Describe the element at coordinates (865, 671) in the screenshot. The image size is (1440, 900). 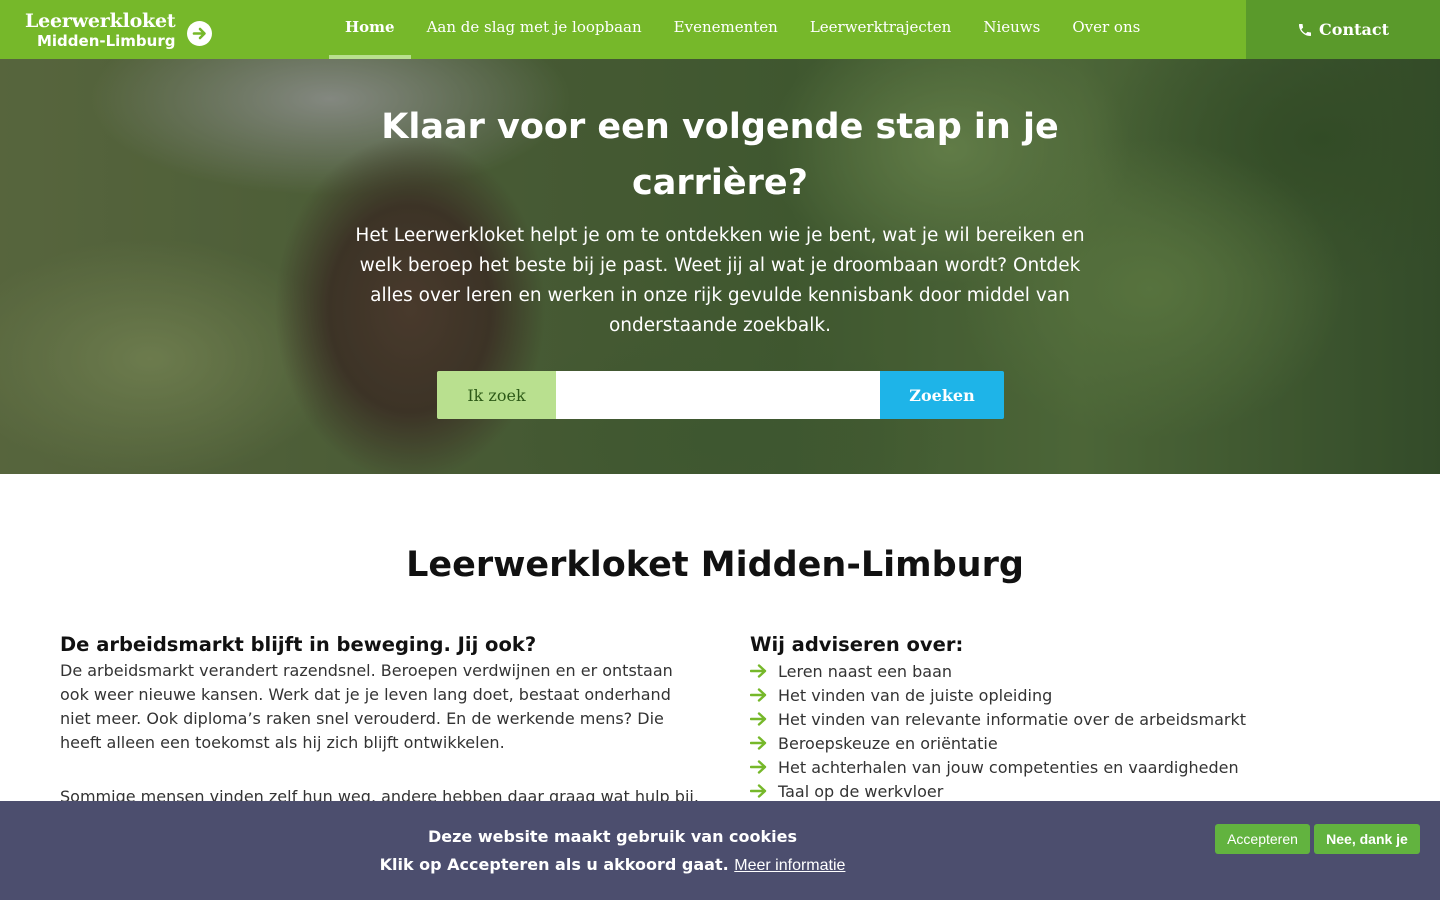
I see `list-item-label: Leren naast een baan` at that location.